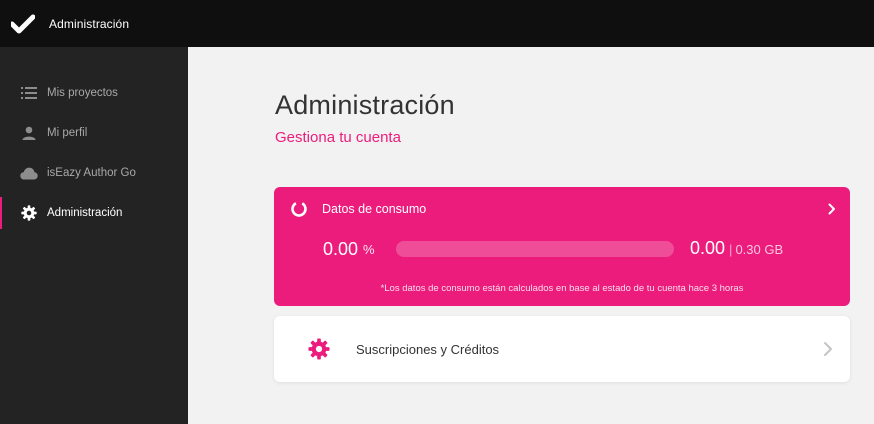  I want to click on usage-used-value: 0.00, so click(708, 248).